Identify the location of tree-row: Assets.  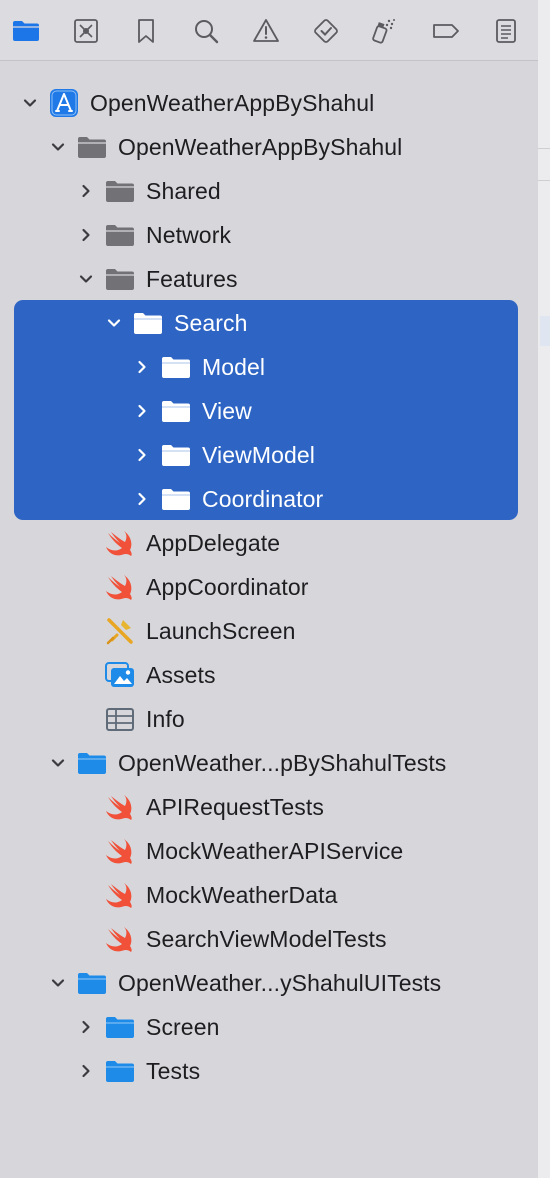
(269, 675).